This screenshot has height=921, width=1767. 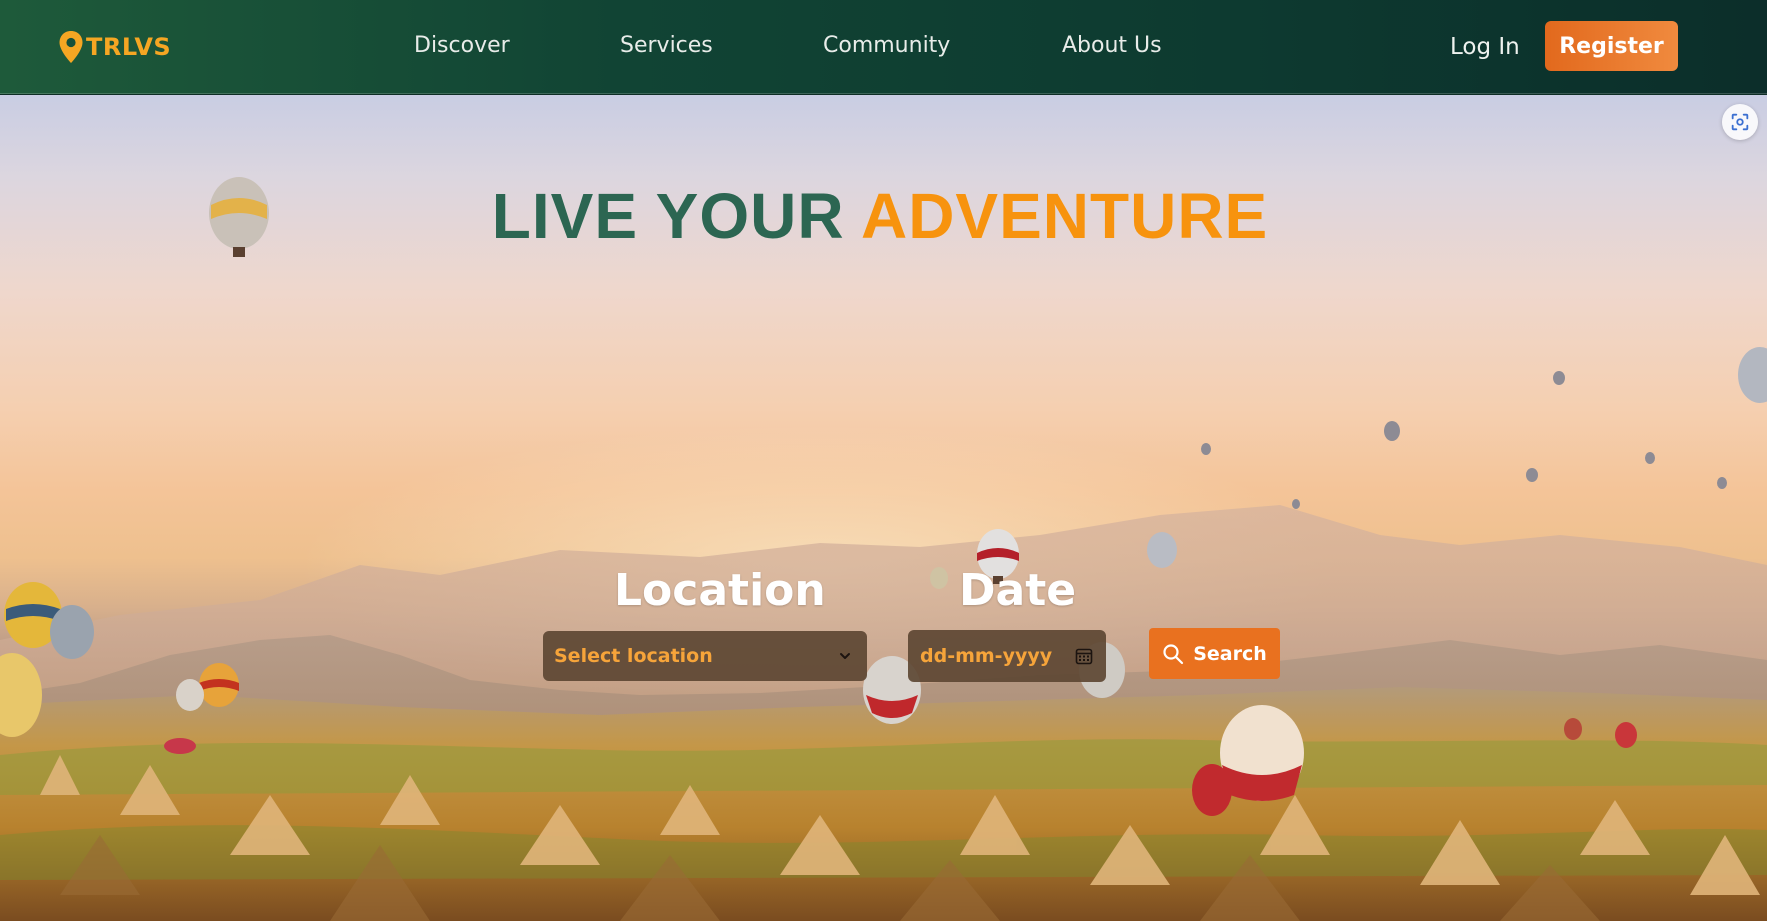 I want to click on nav-link-services: Services, so click(x=666, y=46).